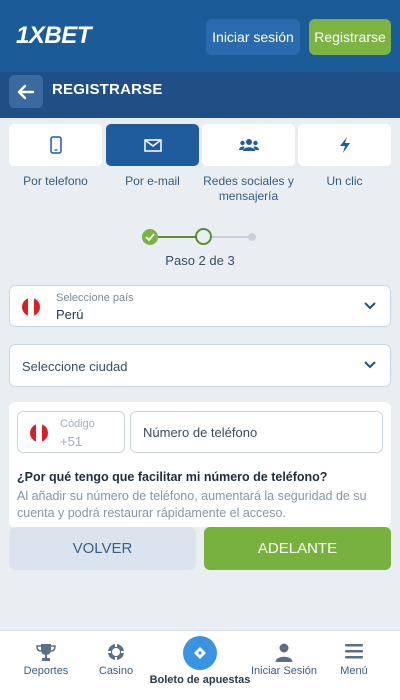 The image size is (400, 700). Describe the element at coordinates (252, 237) in the screenshot. I see `step-3-pending` at that location.